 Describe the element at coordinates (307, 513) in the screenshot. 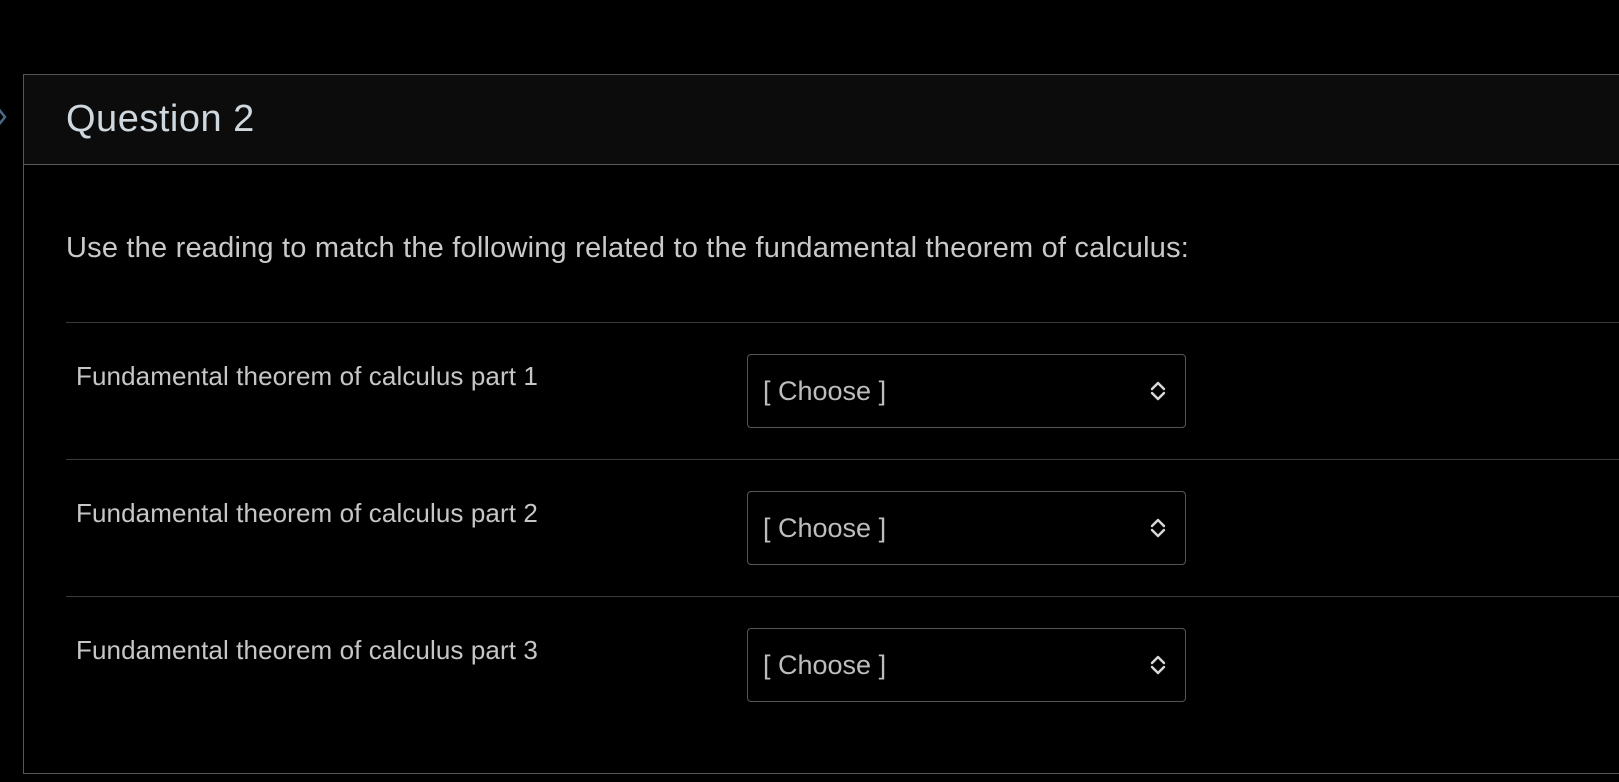

I see `match-label: Fundamental theorem of calculus part 2` at that location.